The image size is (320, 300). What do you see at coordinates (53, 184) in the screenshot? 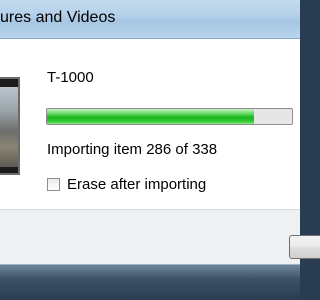
I see `erase-checkbox` at bounding box center [53, 184].